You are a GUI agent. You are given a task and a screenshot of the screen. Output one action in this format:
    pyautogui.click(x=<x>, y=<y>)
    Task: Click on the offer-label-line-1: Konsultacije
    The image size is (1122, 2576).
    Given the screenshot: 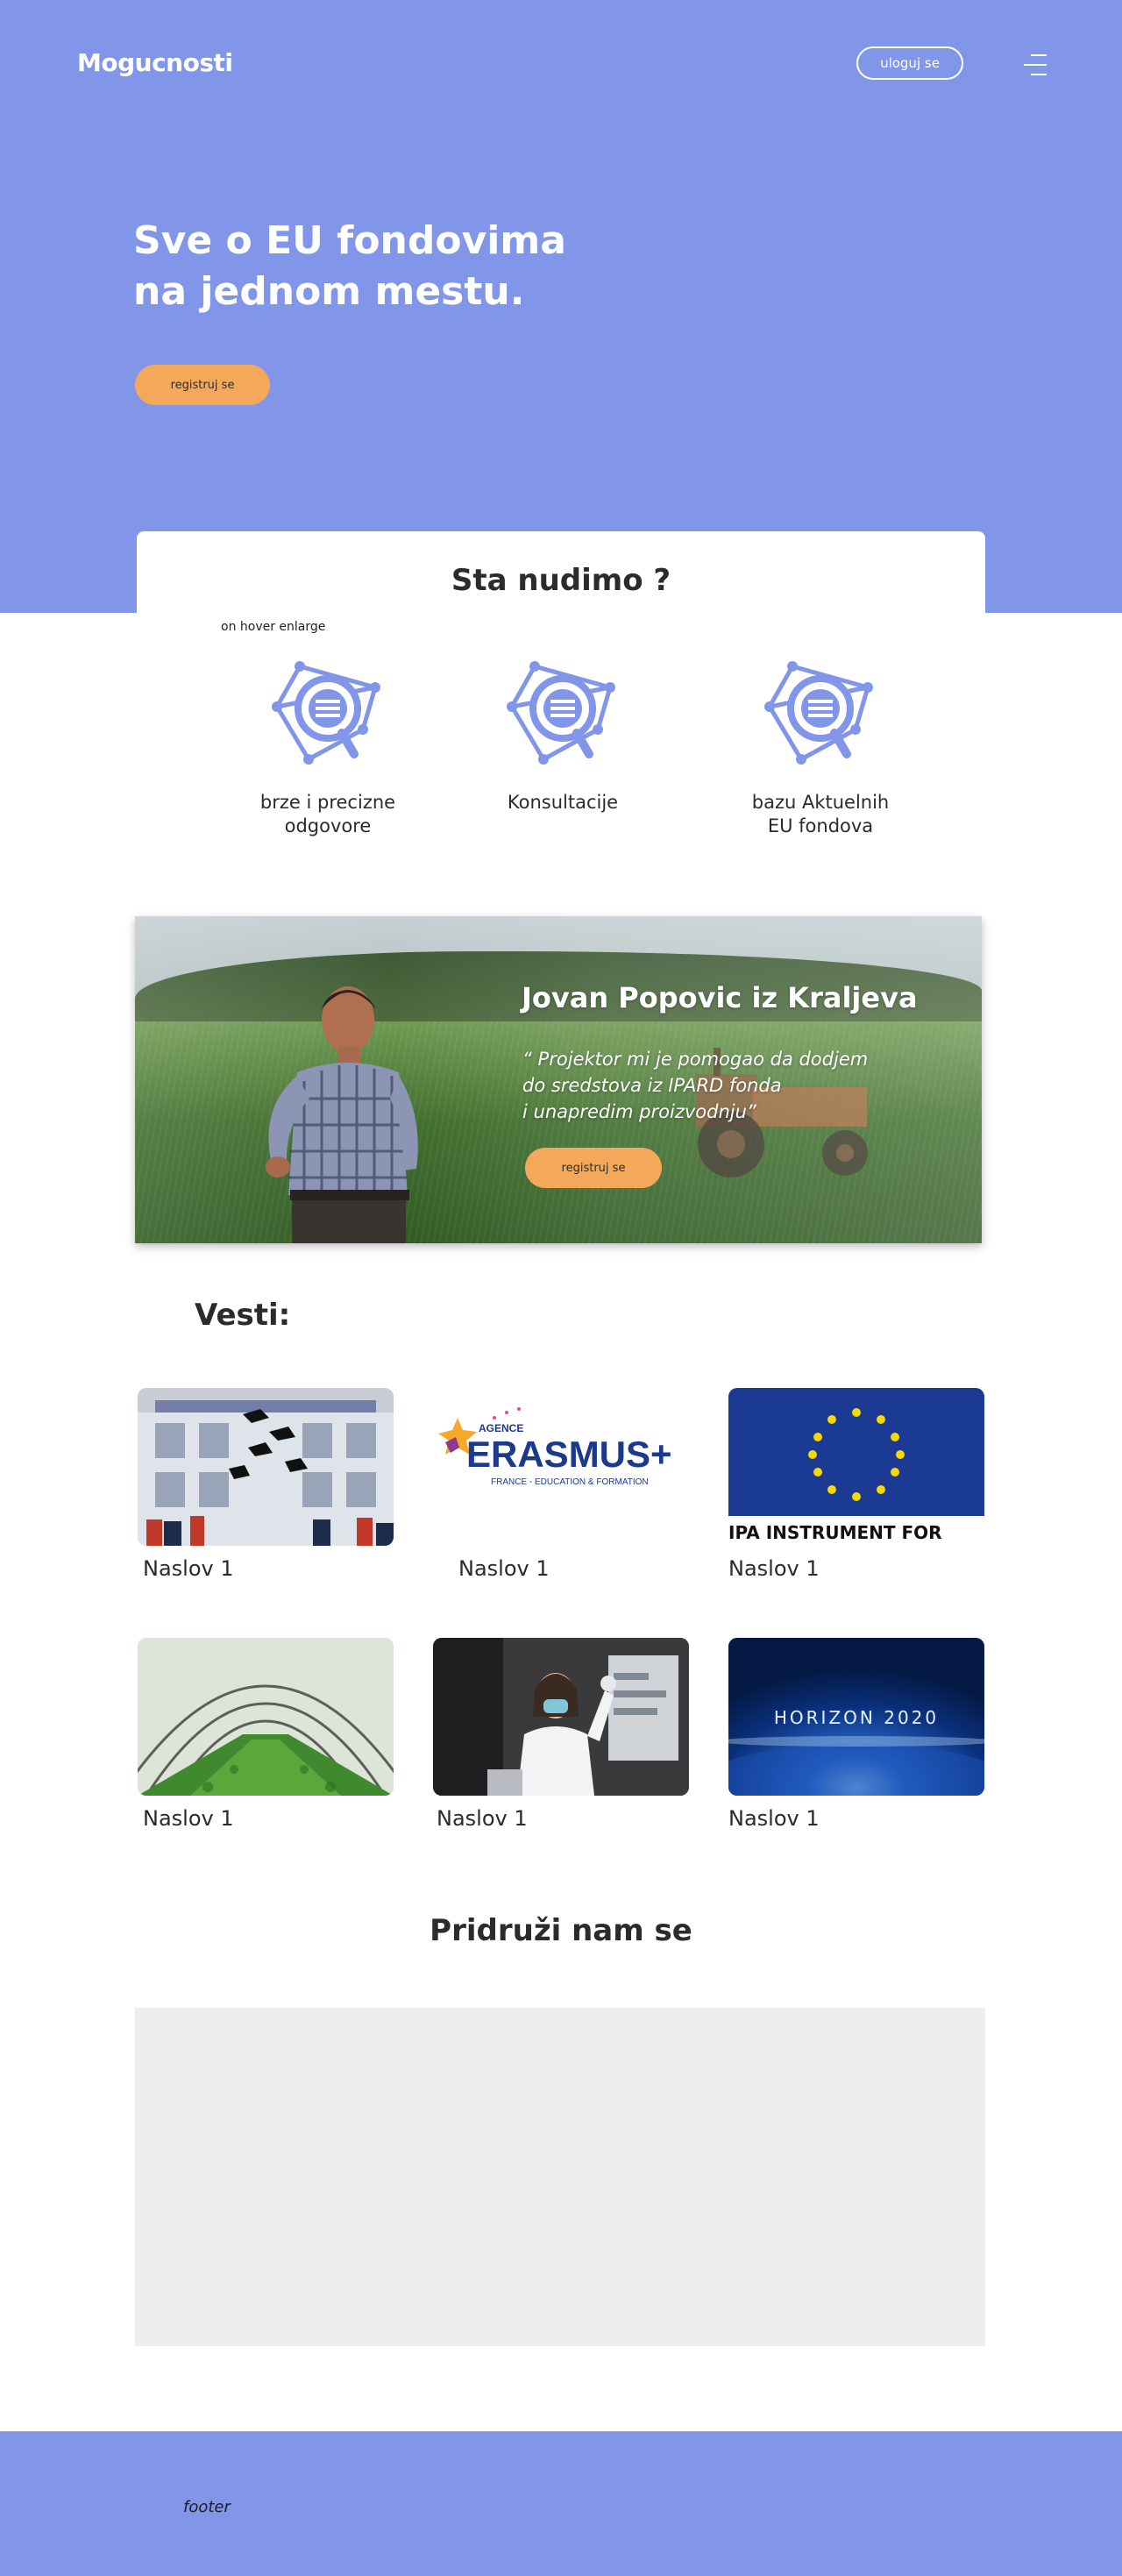 What is the action you would take?
    pyautogui.click(x=563, y=802)
    